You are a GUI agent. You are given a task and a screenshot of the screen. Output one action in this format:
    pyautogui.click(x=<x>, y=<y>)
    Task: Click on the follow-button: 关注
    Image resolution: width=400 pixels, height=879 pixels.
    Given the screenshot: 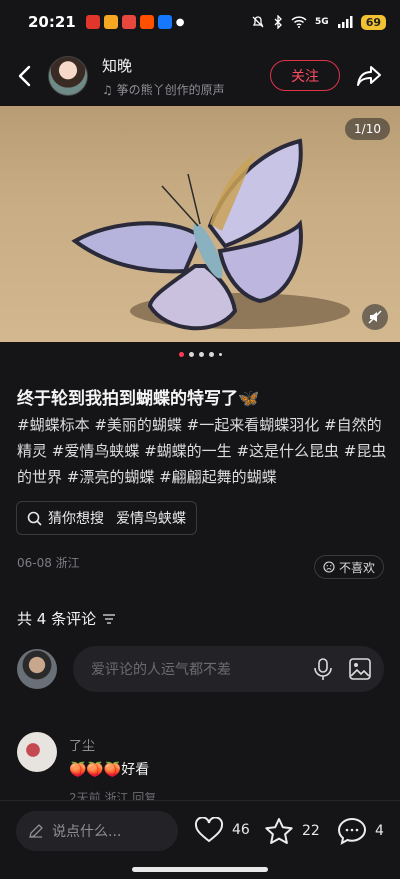 What is the action you would take?
    pyautogui.click(x=305, y=75)
    